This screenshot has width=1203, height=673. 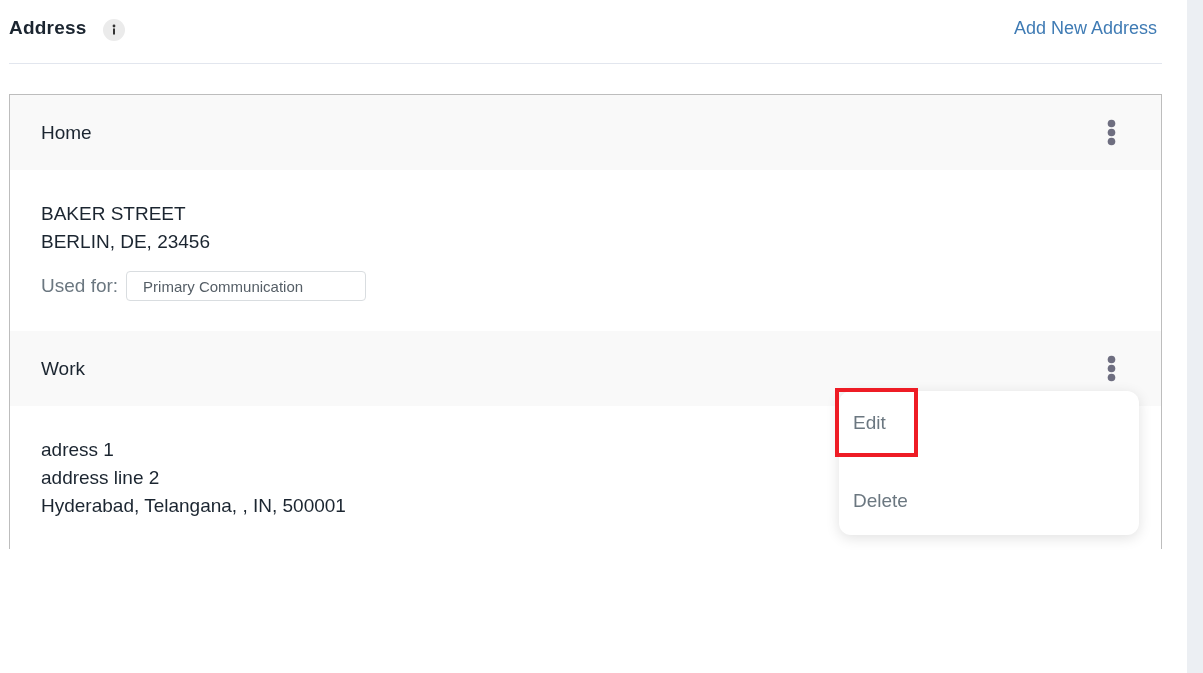 What do you see at coordinates (193, 506) in the screenshot?
I see `address-line: Hyderabad, Telangana, , IN, 500001` at bounding box center [193, 506].